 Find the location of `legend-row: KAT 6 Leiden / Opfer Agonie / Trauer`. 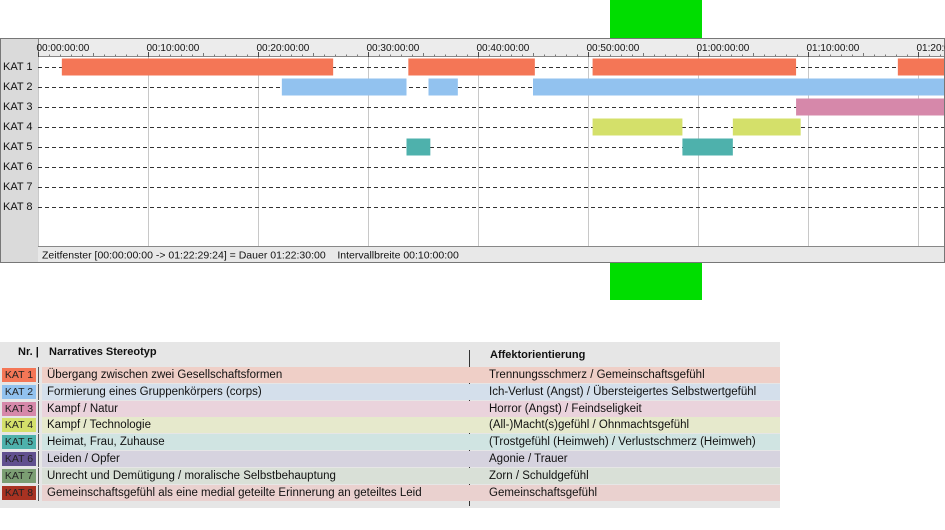

legend-row: KAT 6 Leiden / Opfer Agonie / Trauer is located at coordinates (390, 459).